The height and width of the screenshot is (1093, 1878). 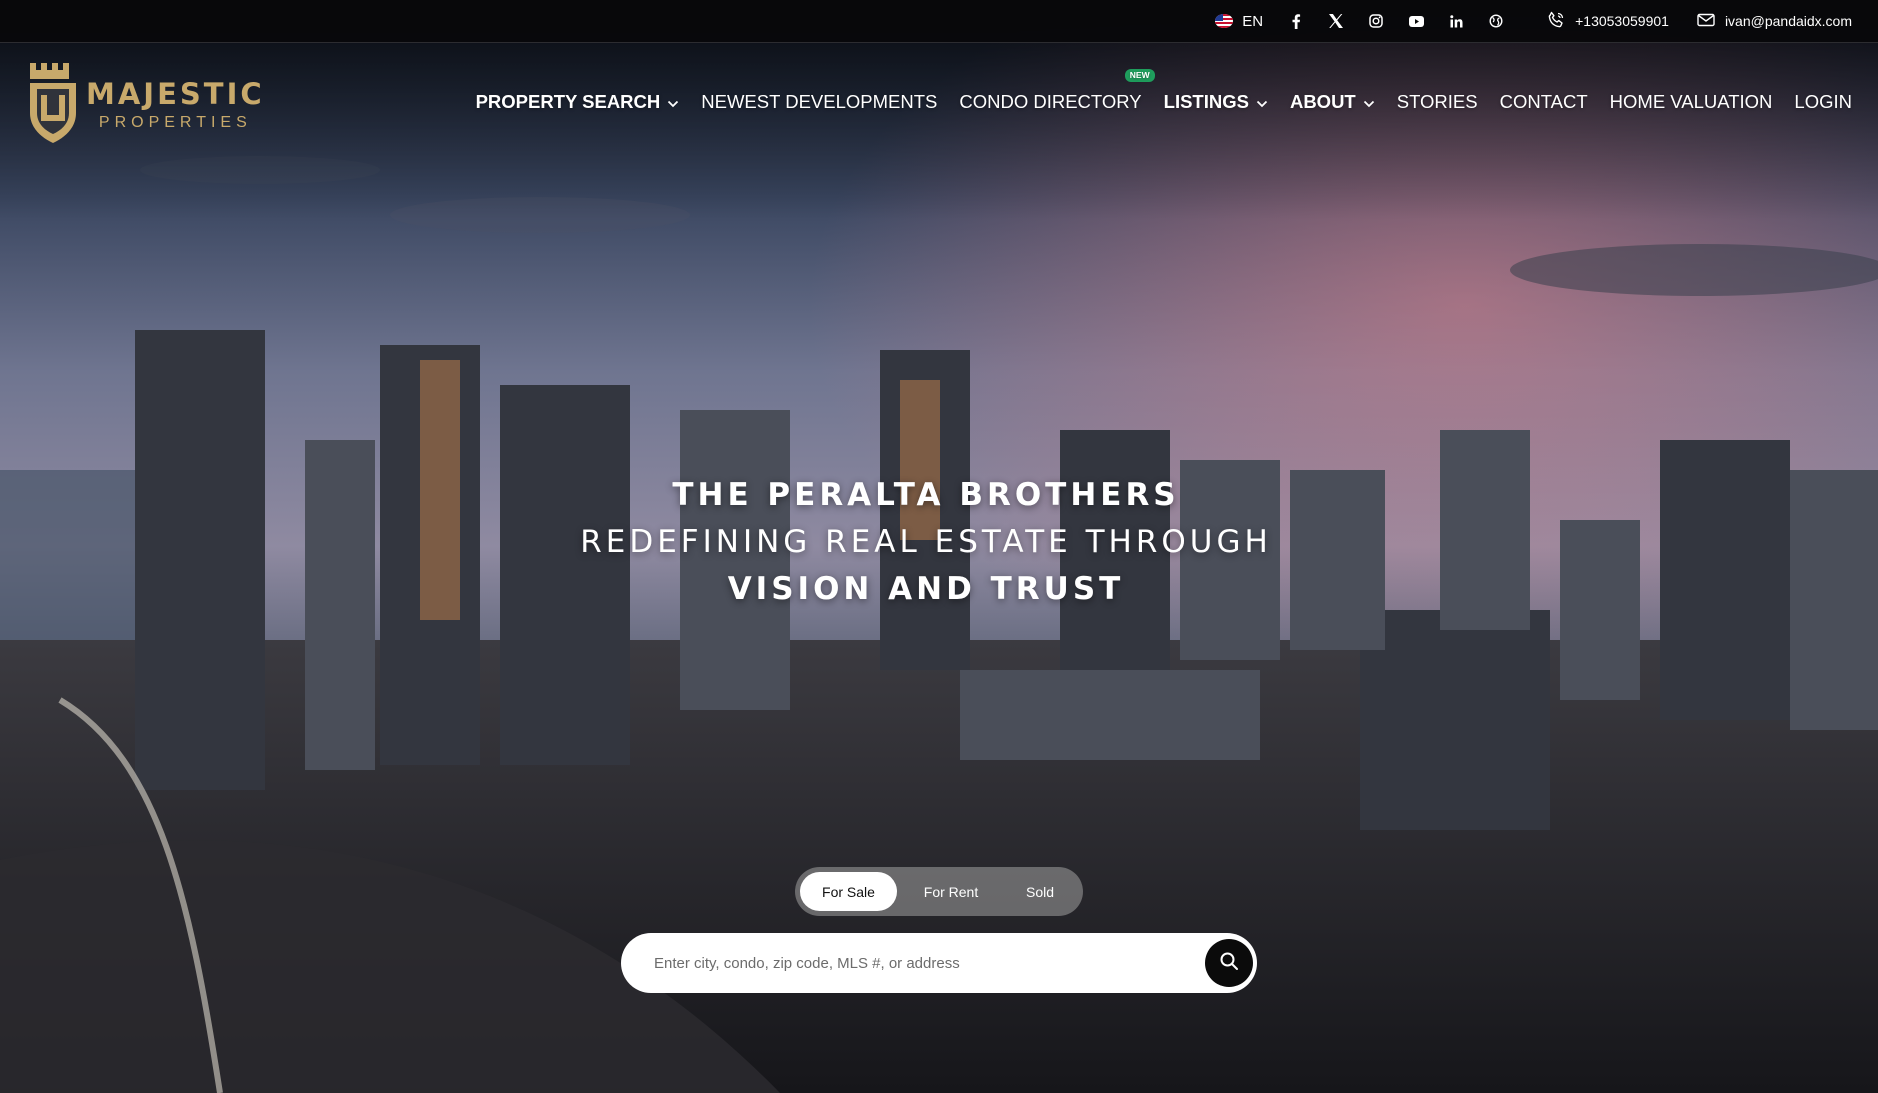 I want to click on phone-icon, so click(x=1556, y=21).